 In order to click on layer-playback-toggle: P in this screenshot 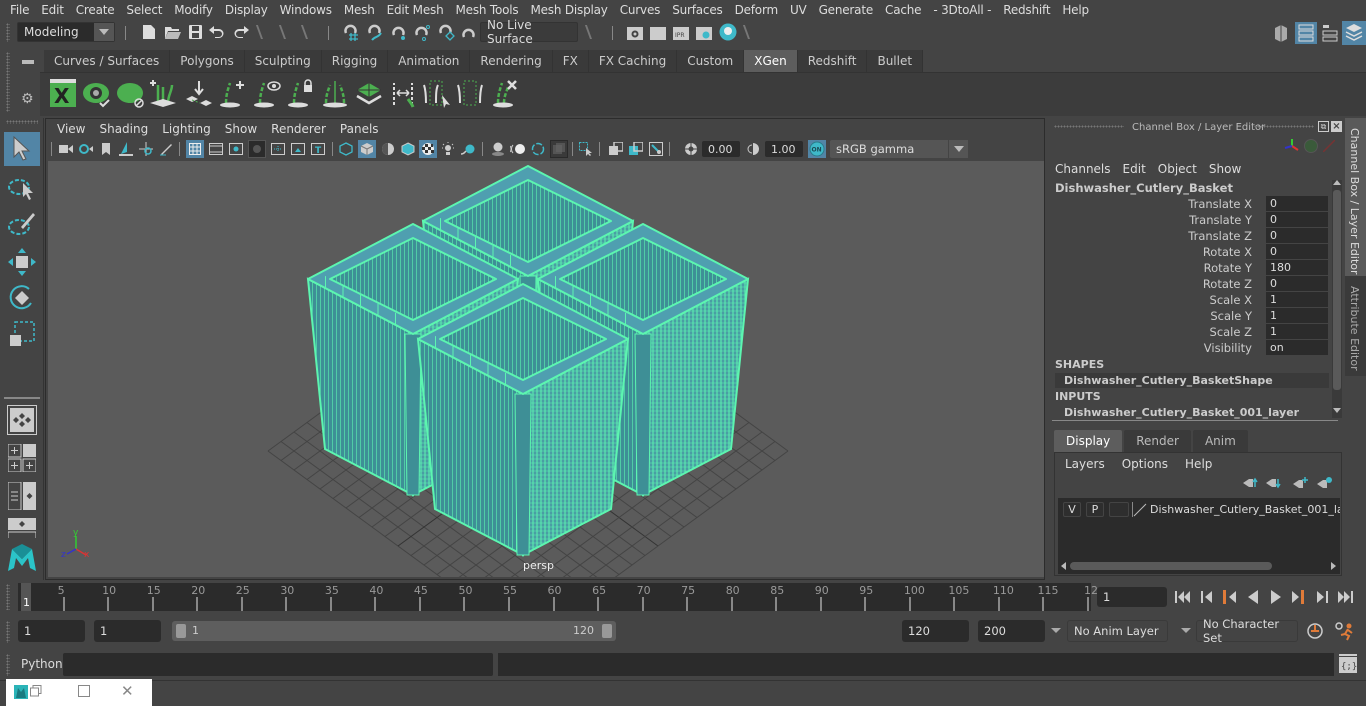, I will do `click(1095, 509)`.